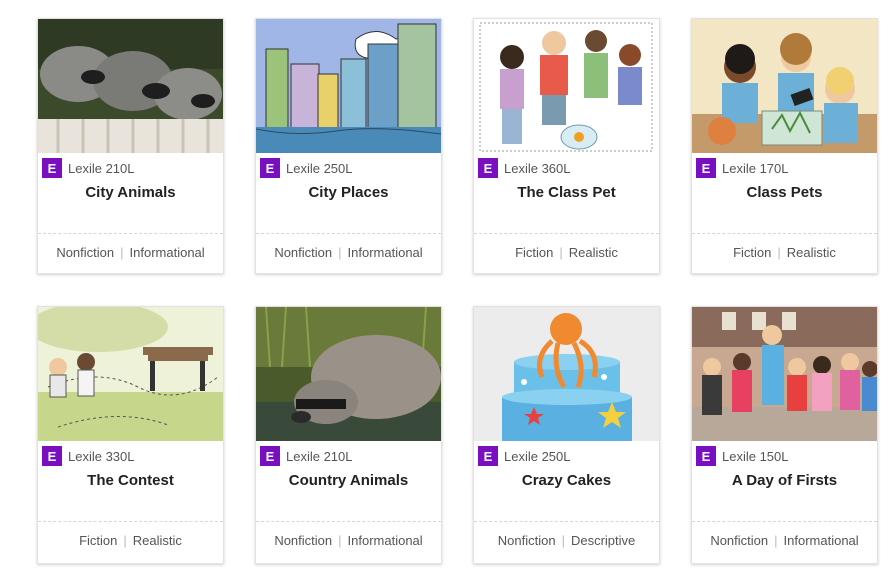 This screenshot has width=894, height=576. What do you see at coordinates (101, 456) in the screenshot?
I see `lexile-label: Lexile 330L` at bounding box center [101, 456].